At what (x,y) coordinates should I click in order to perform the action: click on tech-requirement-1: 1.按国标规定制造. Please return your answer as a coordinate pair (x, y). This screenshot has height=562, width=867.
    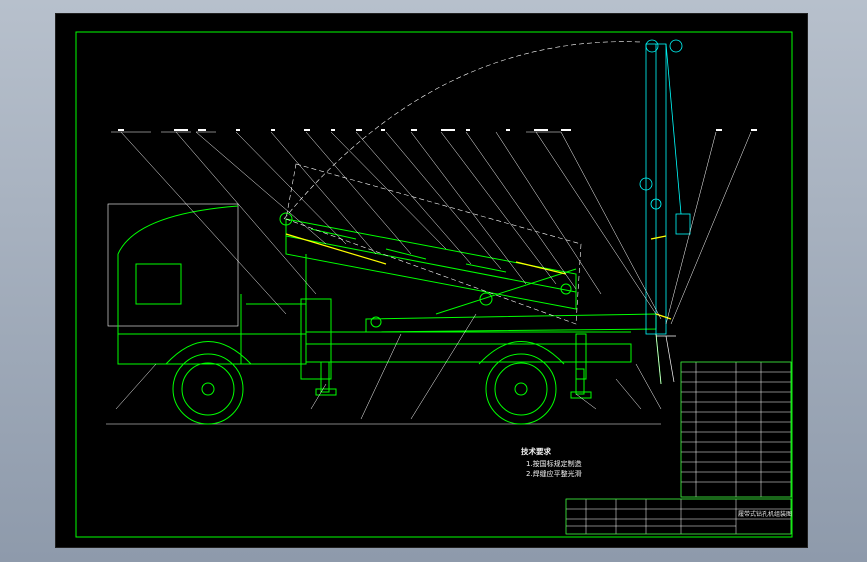
    Looking at the image, I should click on (554, 464).